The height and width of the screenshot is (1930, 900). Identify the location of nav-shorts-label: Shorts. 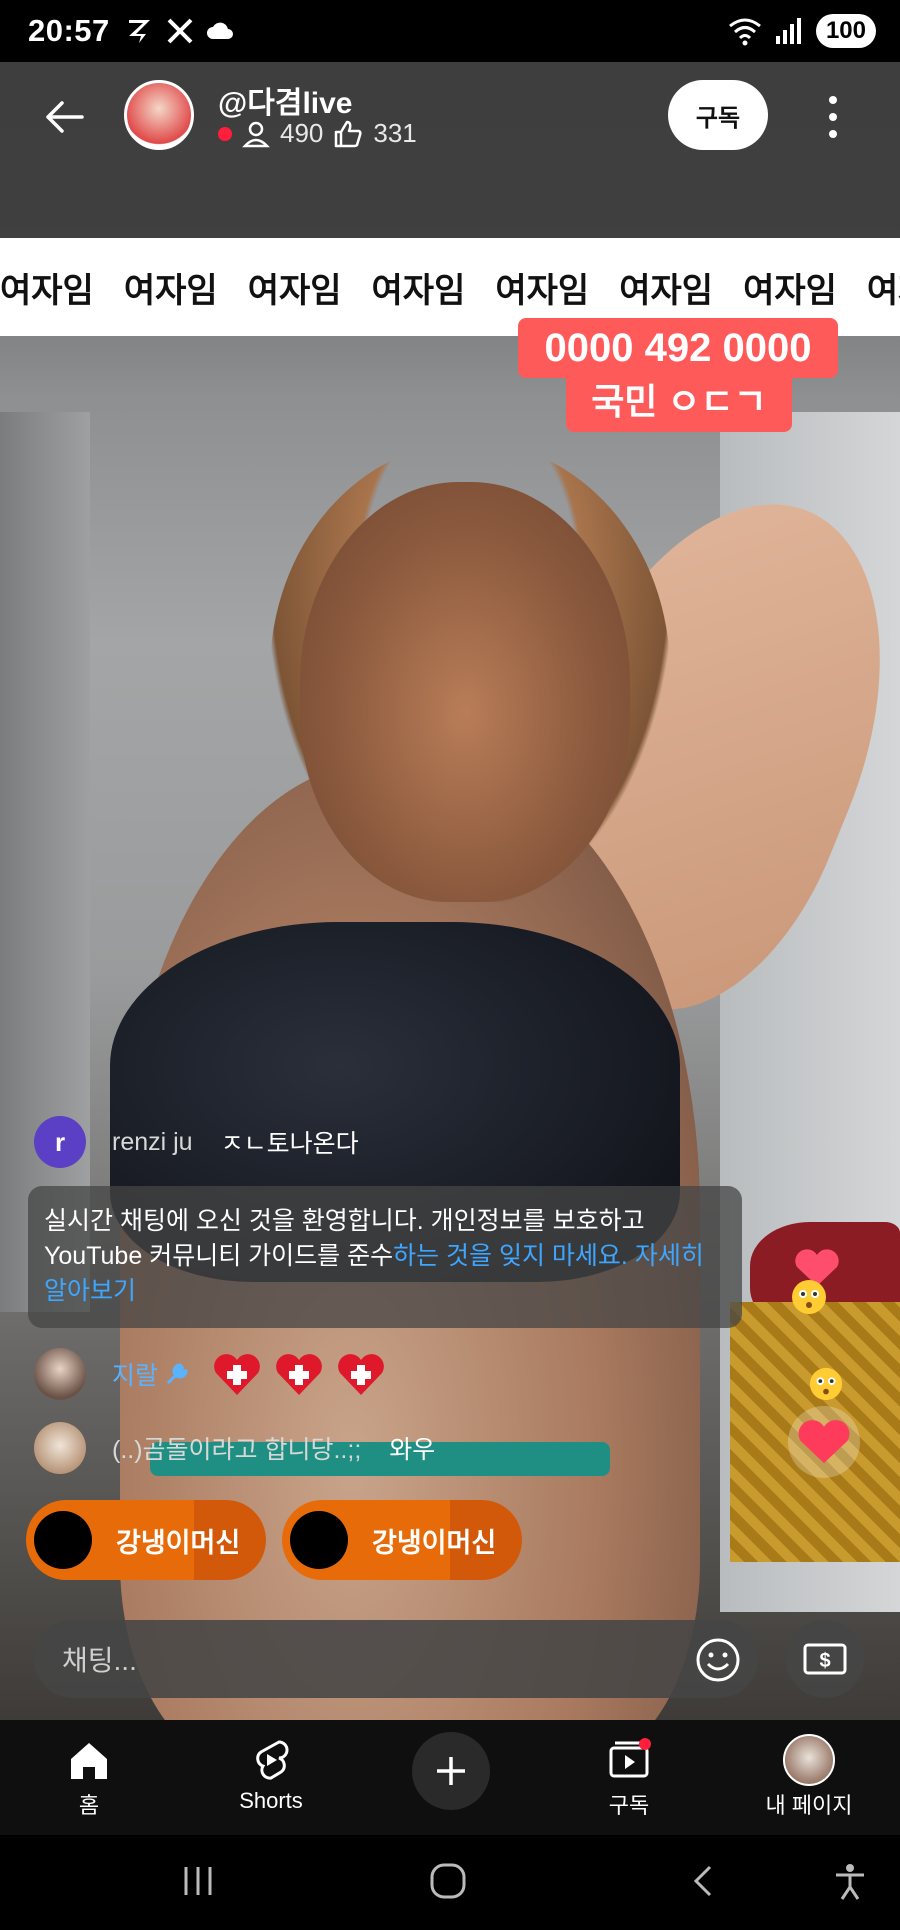
(271, 1800).